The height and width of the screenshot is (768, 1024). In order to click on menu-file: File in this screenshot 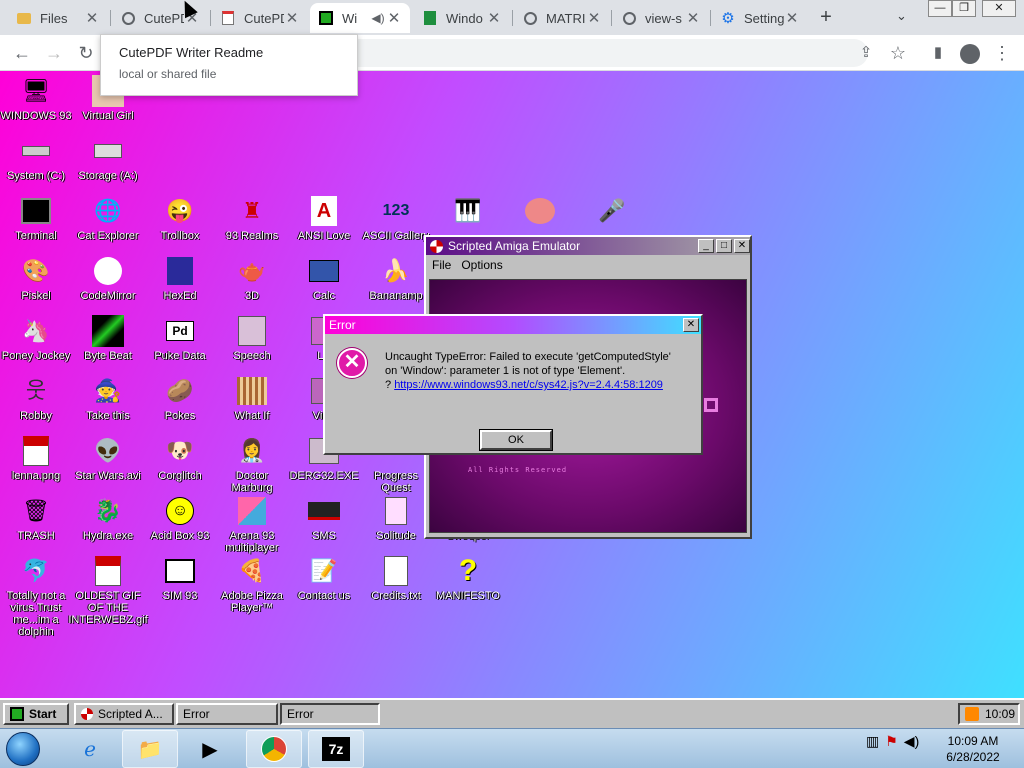, I will do `click(441, 265)`.